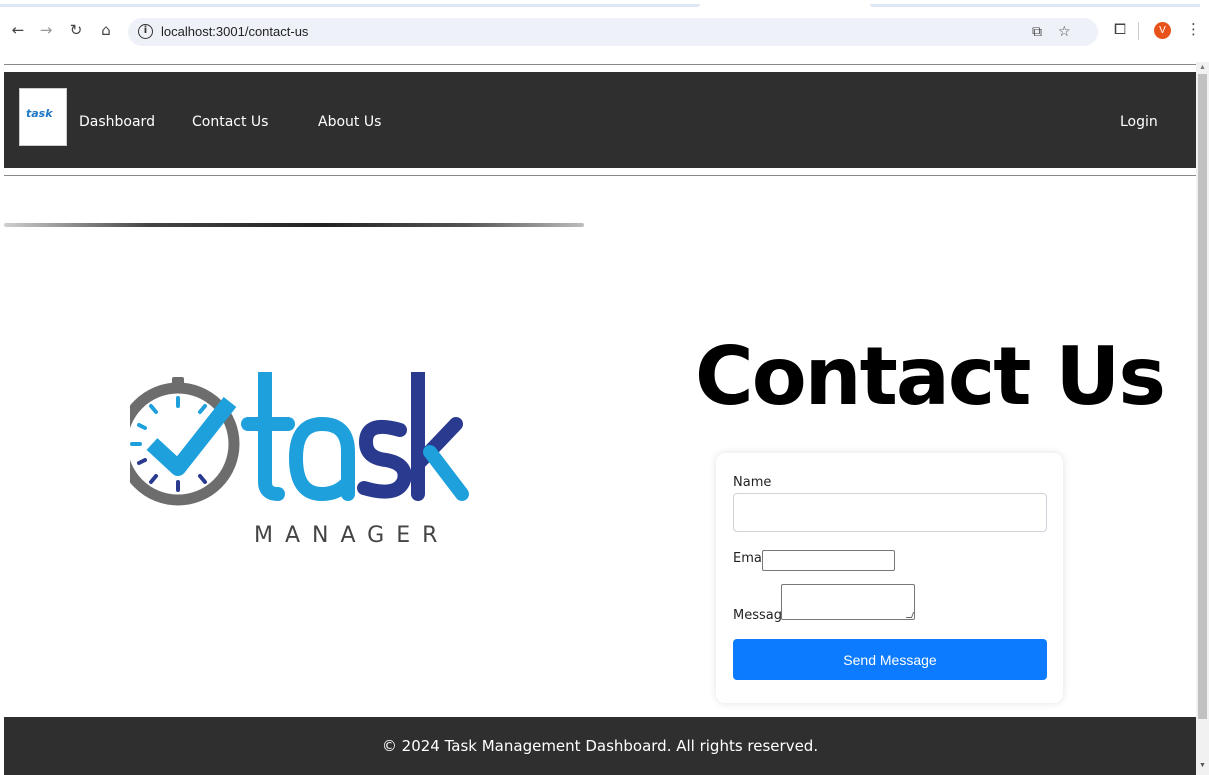 The image size is (1209, 775). What do you see at coordinates (600, 120) in the screenshot?
I see `site-header: task Dashboard Contact Us About Us Login` at bounding box center [600, 120].